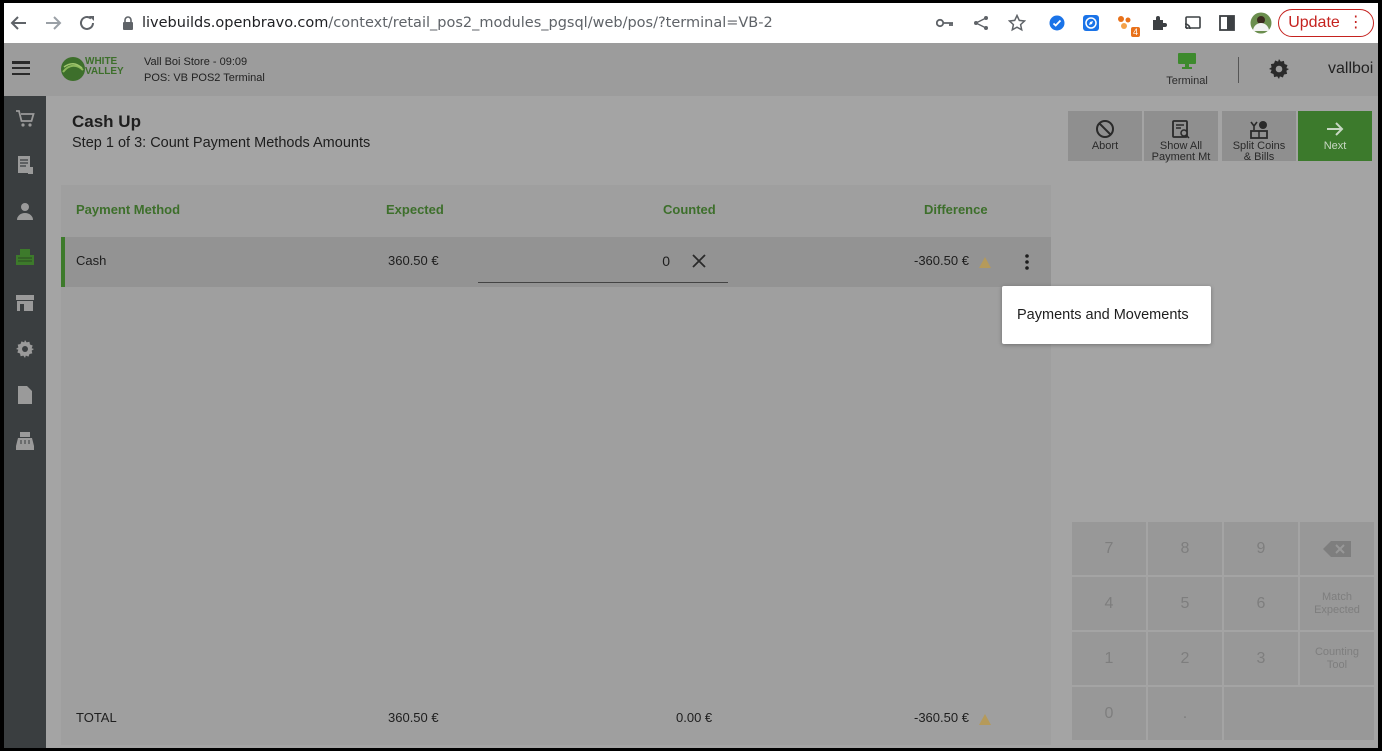 This screenshot has width=1382, height=751. What do you see at coordinates (1261, 603) in the screenshot?
I see `key-6: 6` at bounding box center [1261, 603].